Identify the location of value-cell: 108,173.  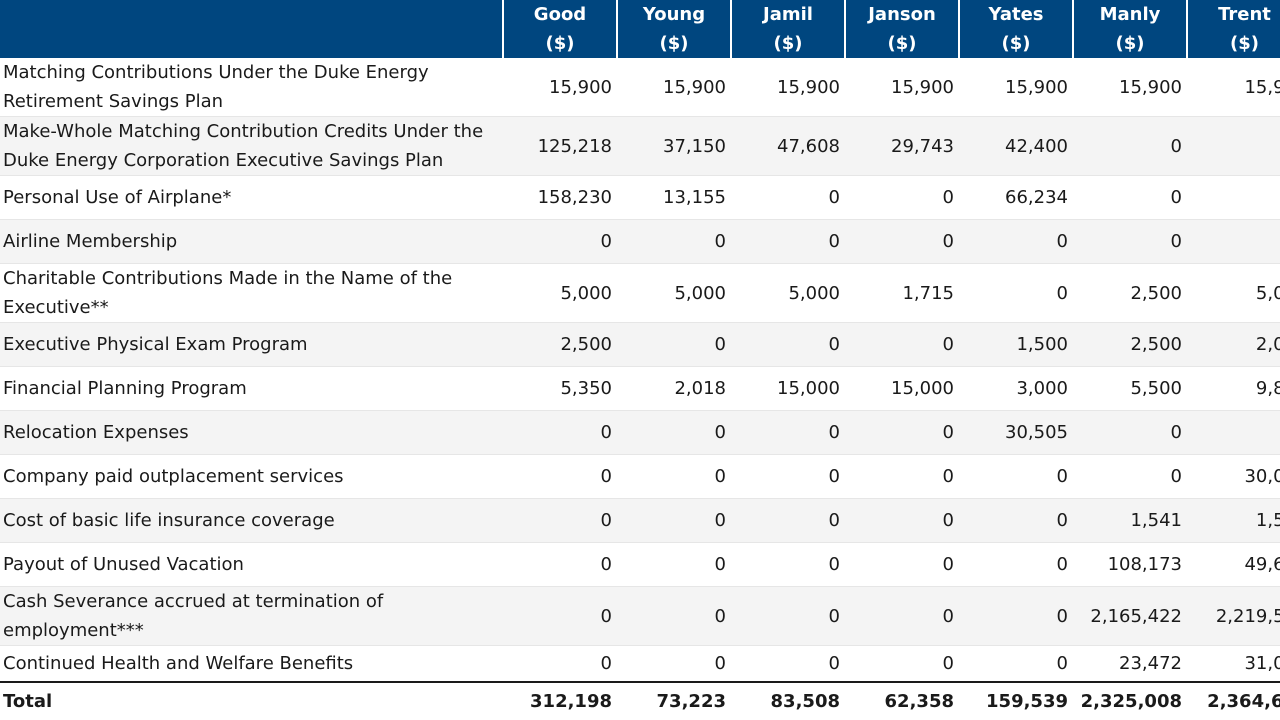
(1130, 564).